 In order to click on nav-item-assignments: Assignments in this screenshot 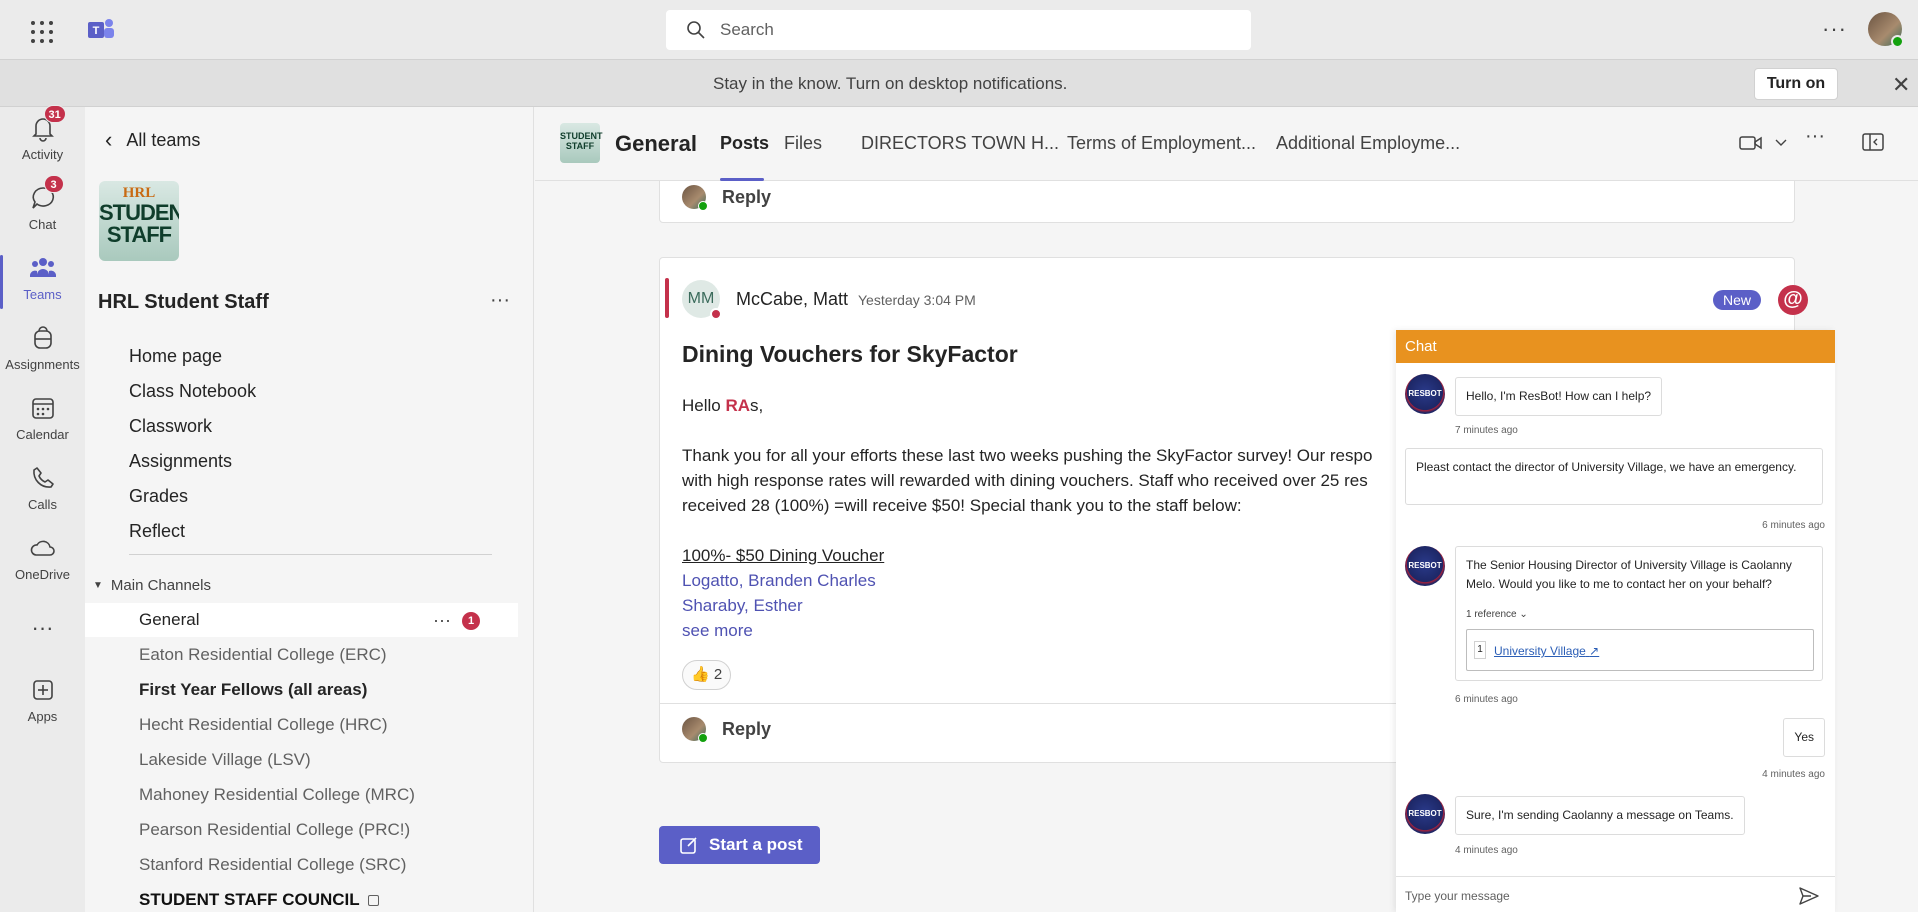, I will do `click(192, 461)`.